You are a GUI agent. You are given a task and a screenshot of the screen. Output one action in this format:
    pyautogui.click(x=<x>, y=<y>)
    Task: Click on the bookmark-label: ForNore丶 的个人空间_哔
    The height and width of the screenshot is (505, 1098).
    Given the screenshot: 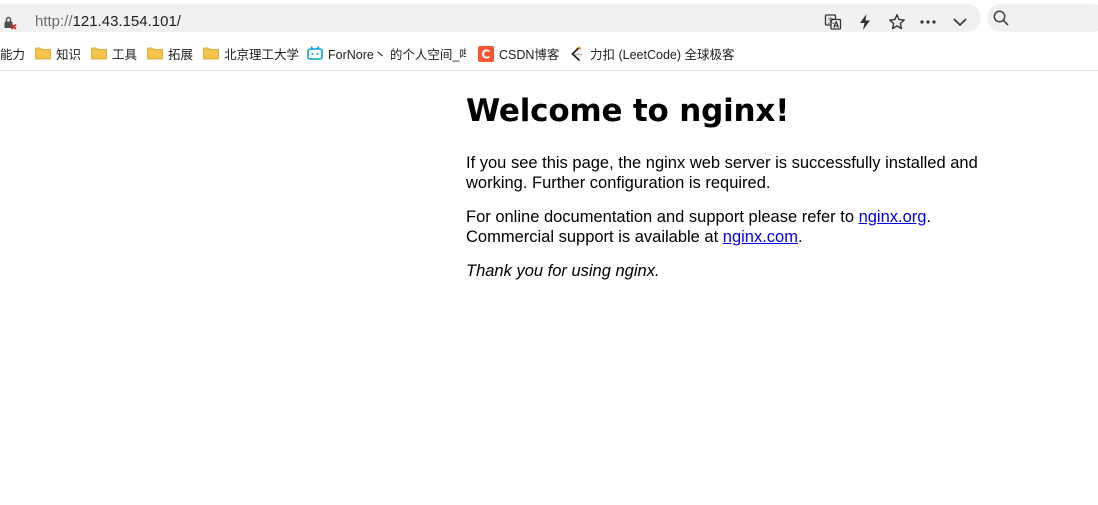 What is the action you would take?
    pyautogui.click(x=397, y=54)
    